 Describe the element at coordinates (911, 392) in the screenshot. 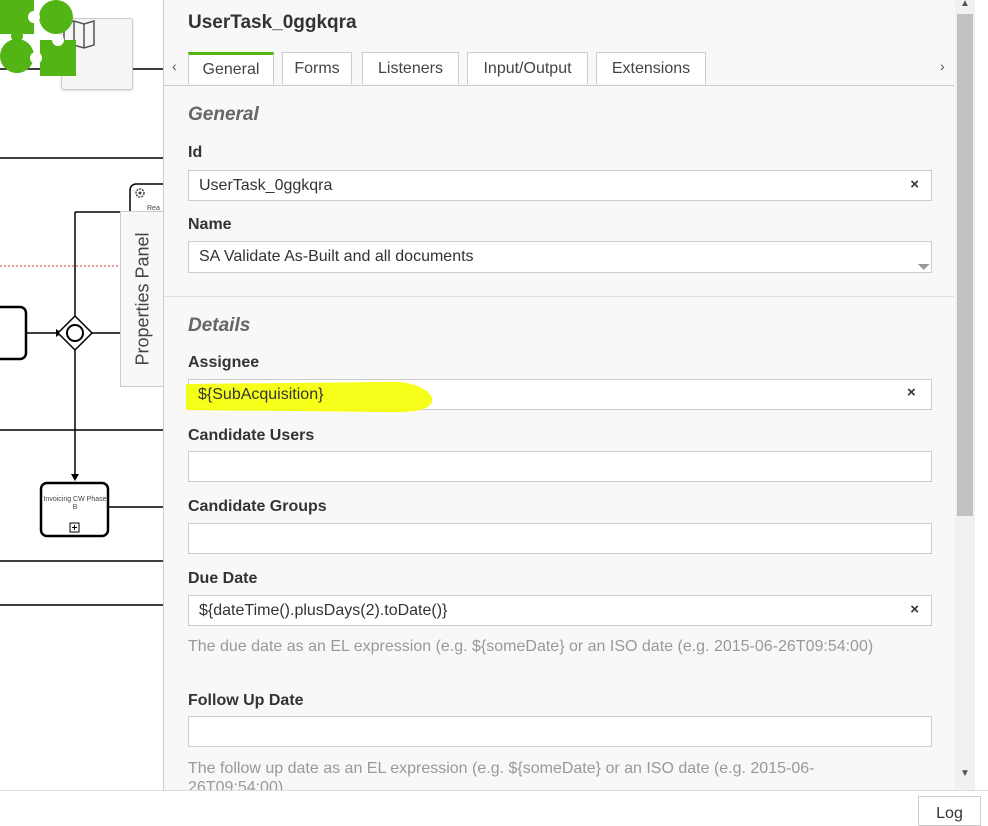

I see `assignee-clear-overlay: ×` at that location.